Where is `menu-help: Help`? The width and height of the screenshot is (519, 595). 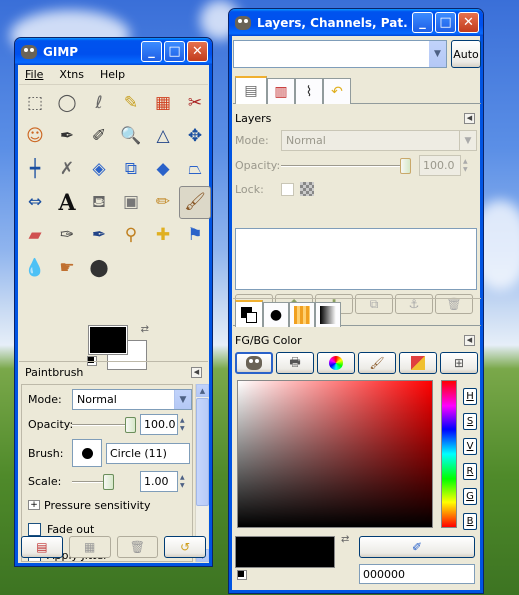 menu-help: Help is located at coordinates (112, 74).